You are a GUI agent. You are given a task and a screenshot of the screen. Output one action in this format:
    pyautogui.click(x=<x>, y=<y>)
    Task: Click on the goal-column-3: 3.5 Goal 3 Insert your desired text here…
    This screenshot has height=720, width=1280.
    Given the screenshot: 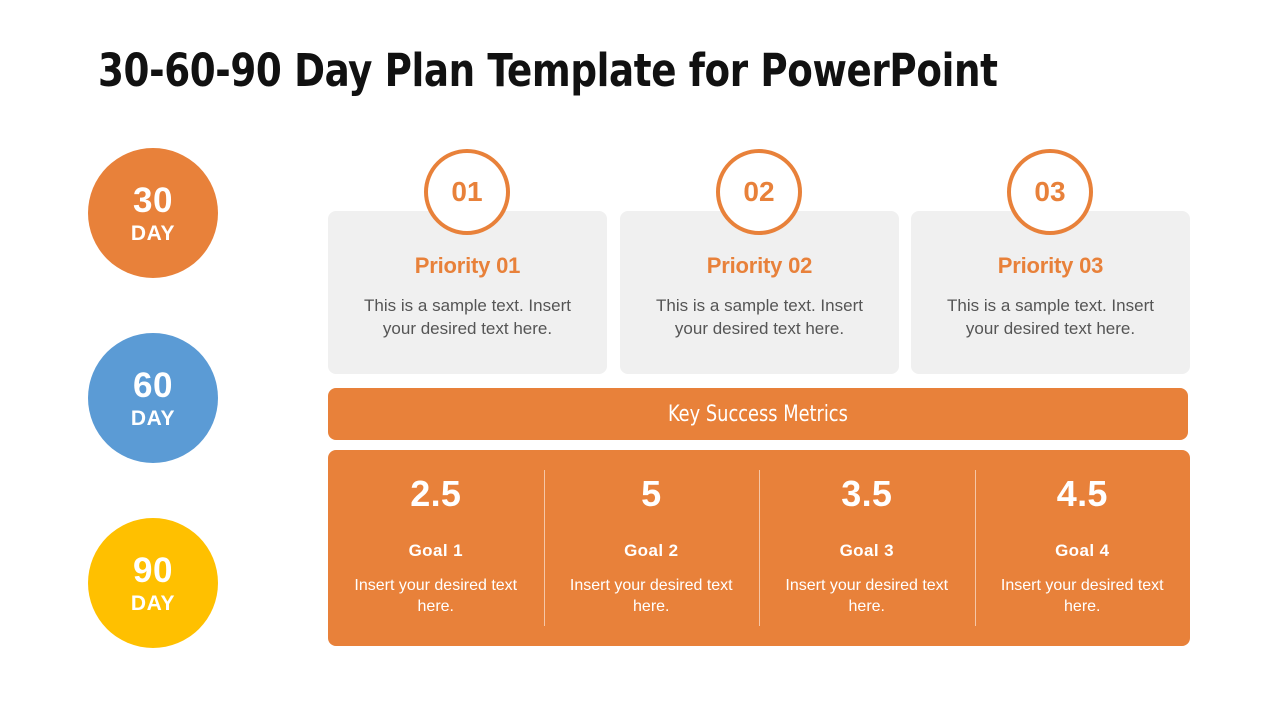 What is the action you would take?
    pyautogui.click(x=867, y=548)
    